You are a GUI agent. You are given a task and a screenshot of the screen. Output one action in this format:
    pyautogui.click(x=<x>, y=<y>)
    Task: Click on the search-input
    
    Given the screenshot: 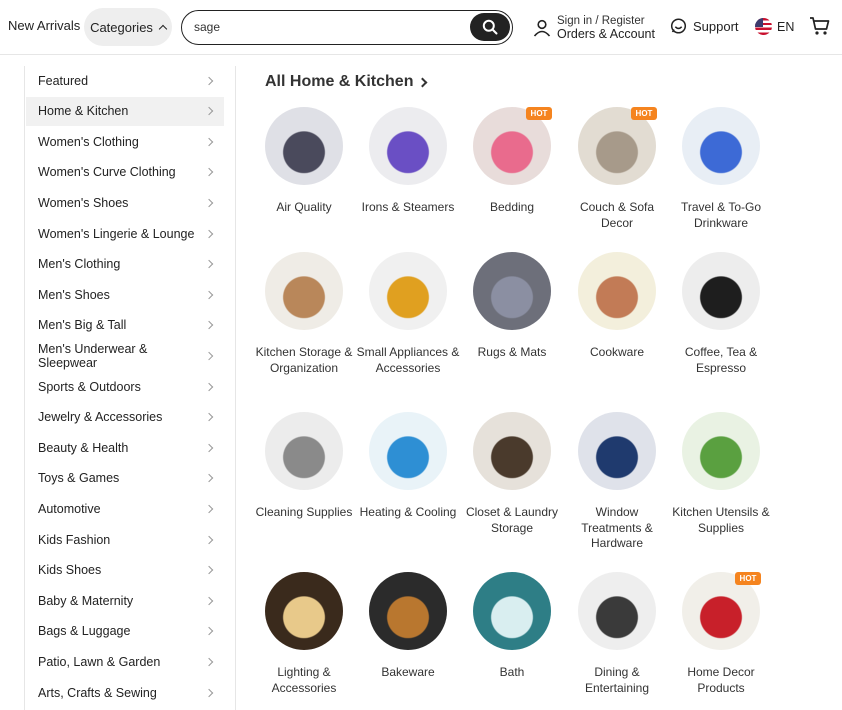 What is the action you would take?
    pyautogui.click(x=329, y=27)
    